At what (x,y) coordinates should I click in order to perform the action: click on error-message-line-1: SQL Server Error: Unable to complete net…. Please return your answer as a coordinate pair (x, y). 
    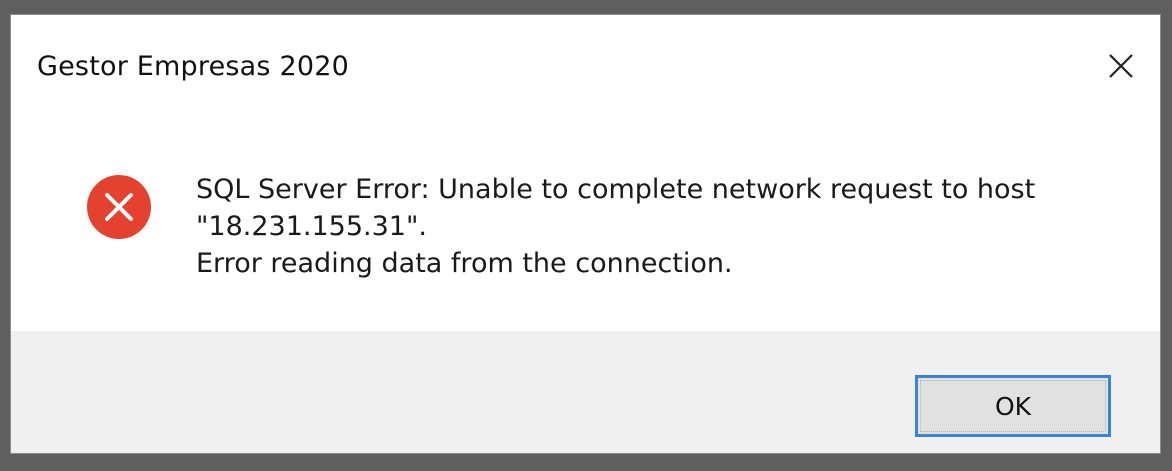
    Looking at the image, I should click on (616, 189).